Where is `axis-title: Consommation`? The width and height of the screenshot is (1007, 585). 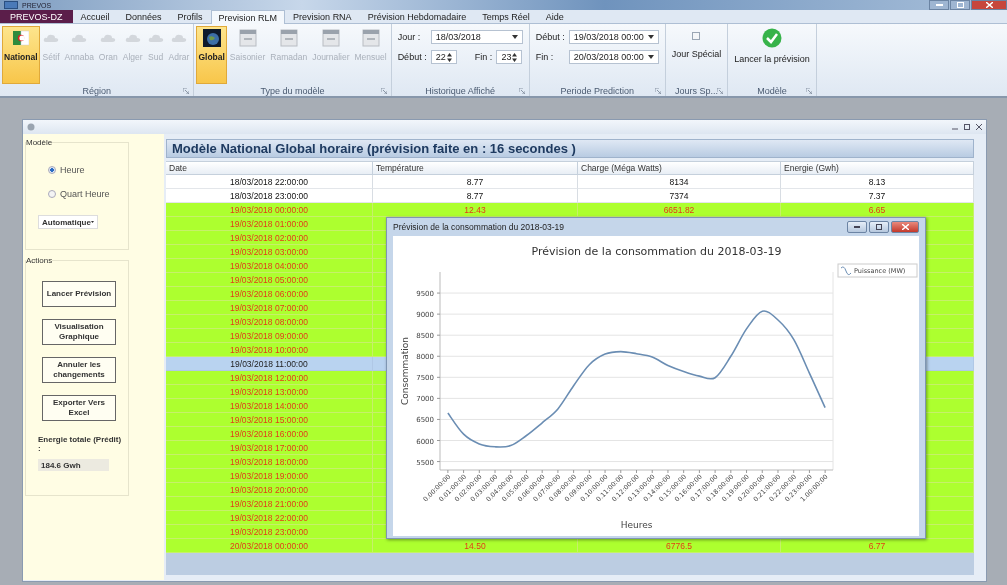
axis-title: Consommation is located at coordinates (405, 371).